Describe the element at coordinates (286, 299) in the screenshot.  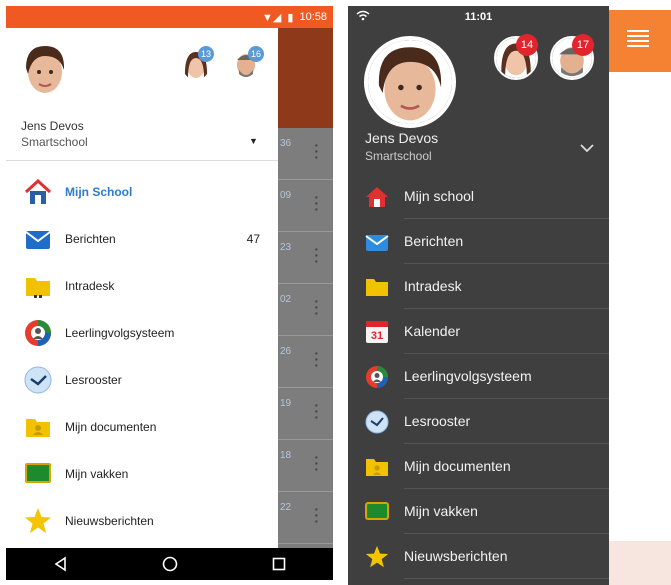
I see `background-row-number: 02` at that location.